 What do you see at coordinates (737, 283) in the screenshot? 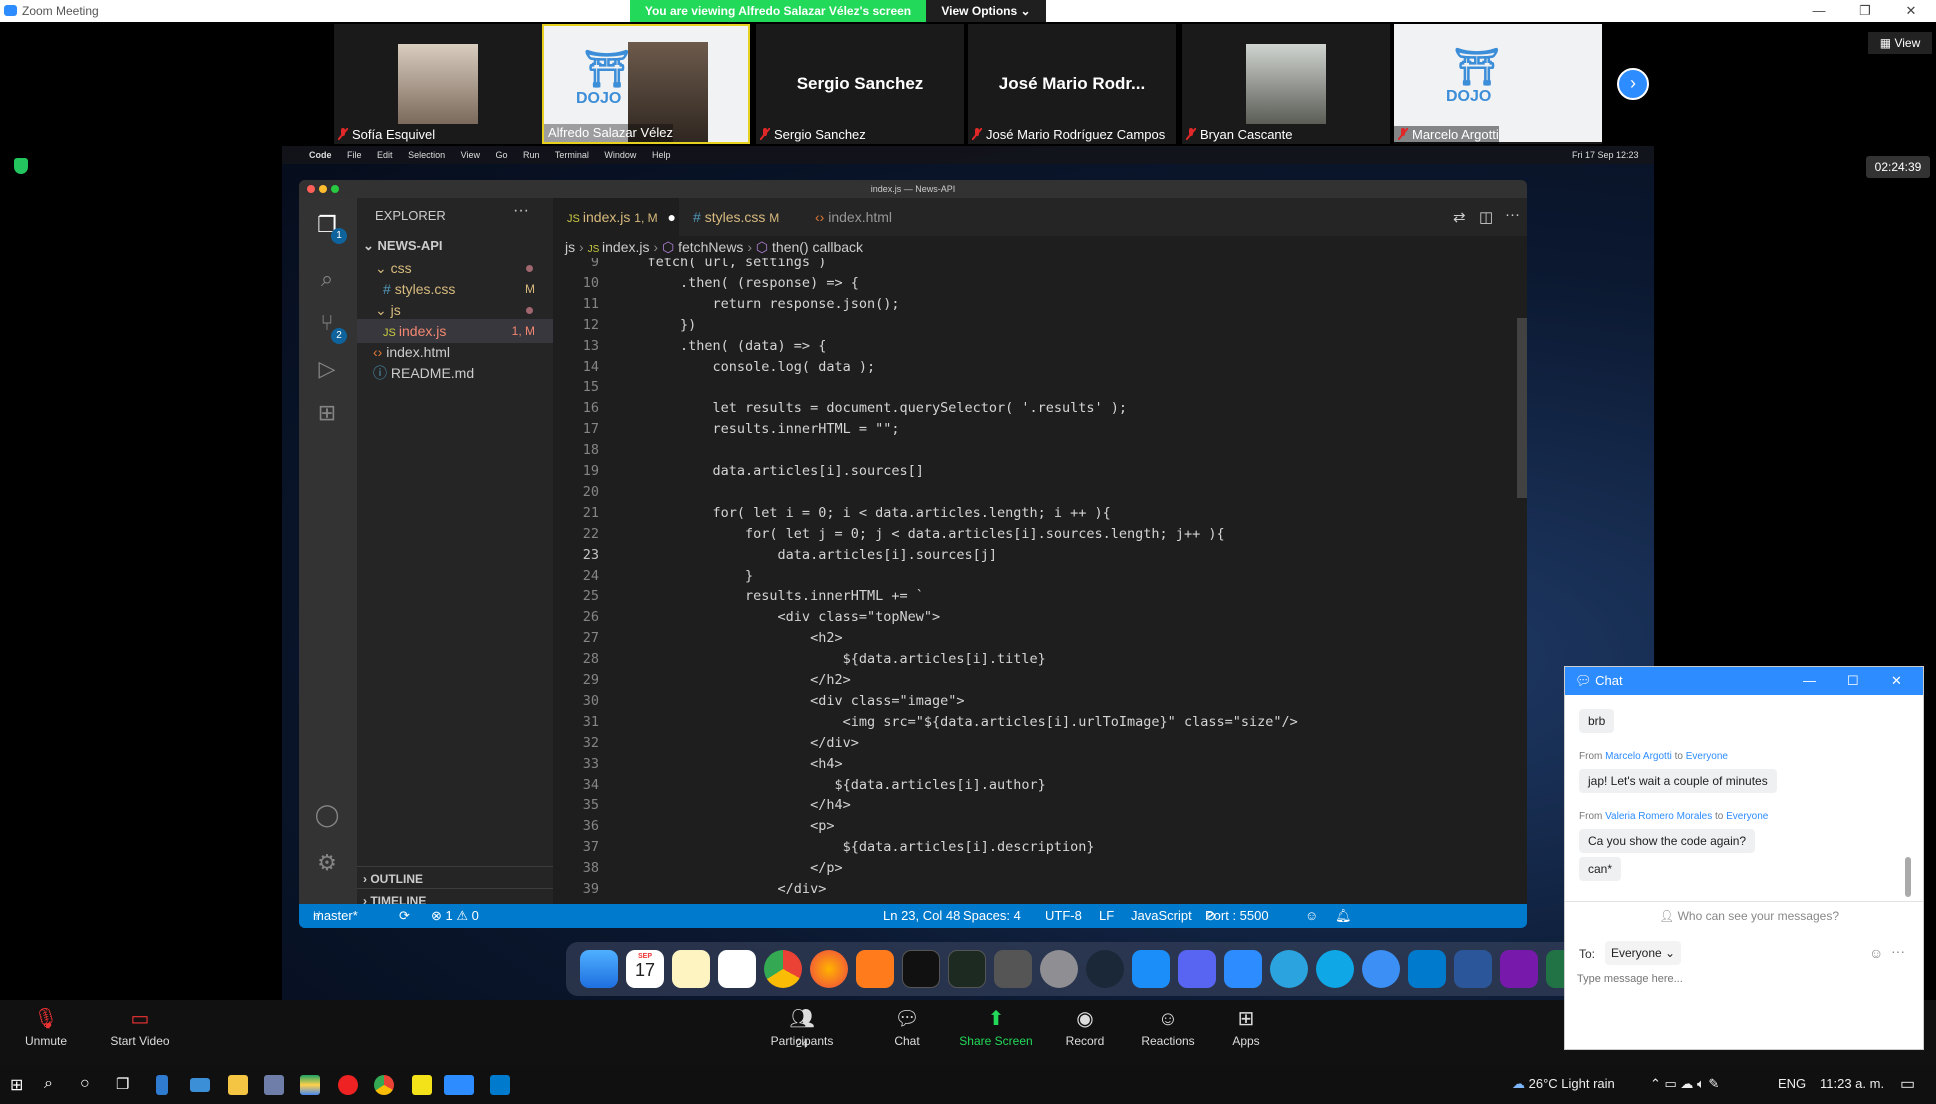
I see `code-line: .then( (response) => {` at bounding box center [737, 283].